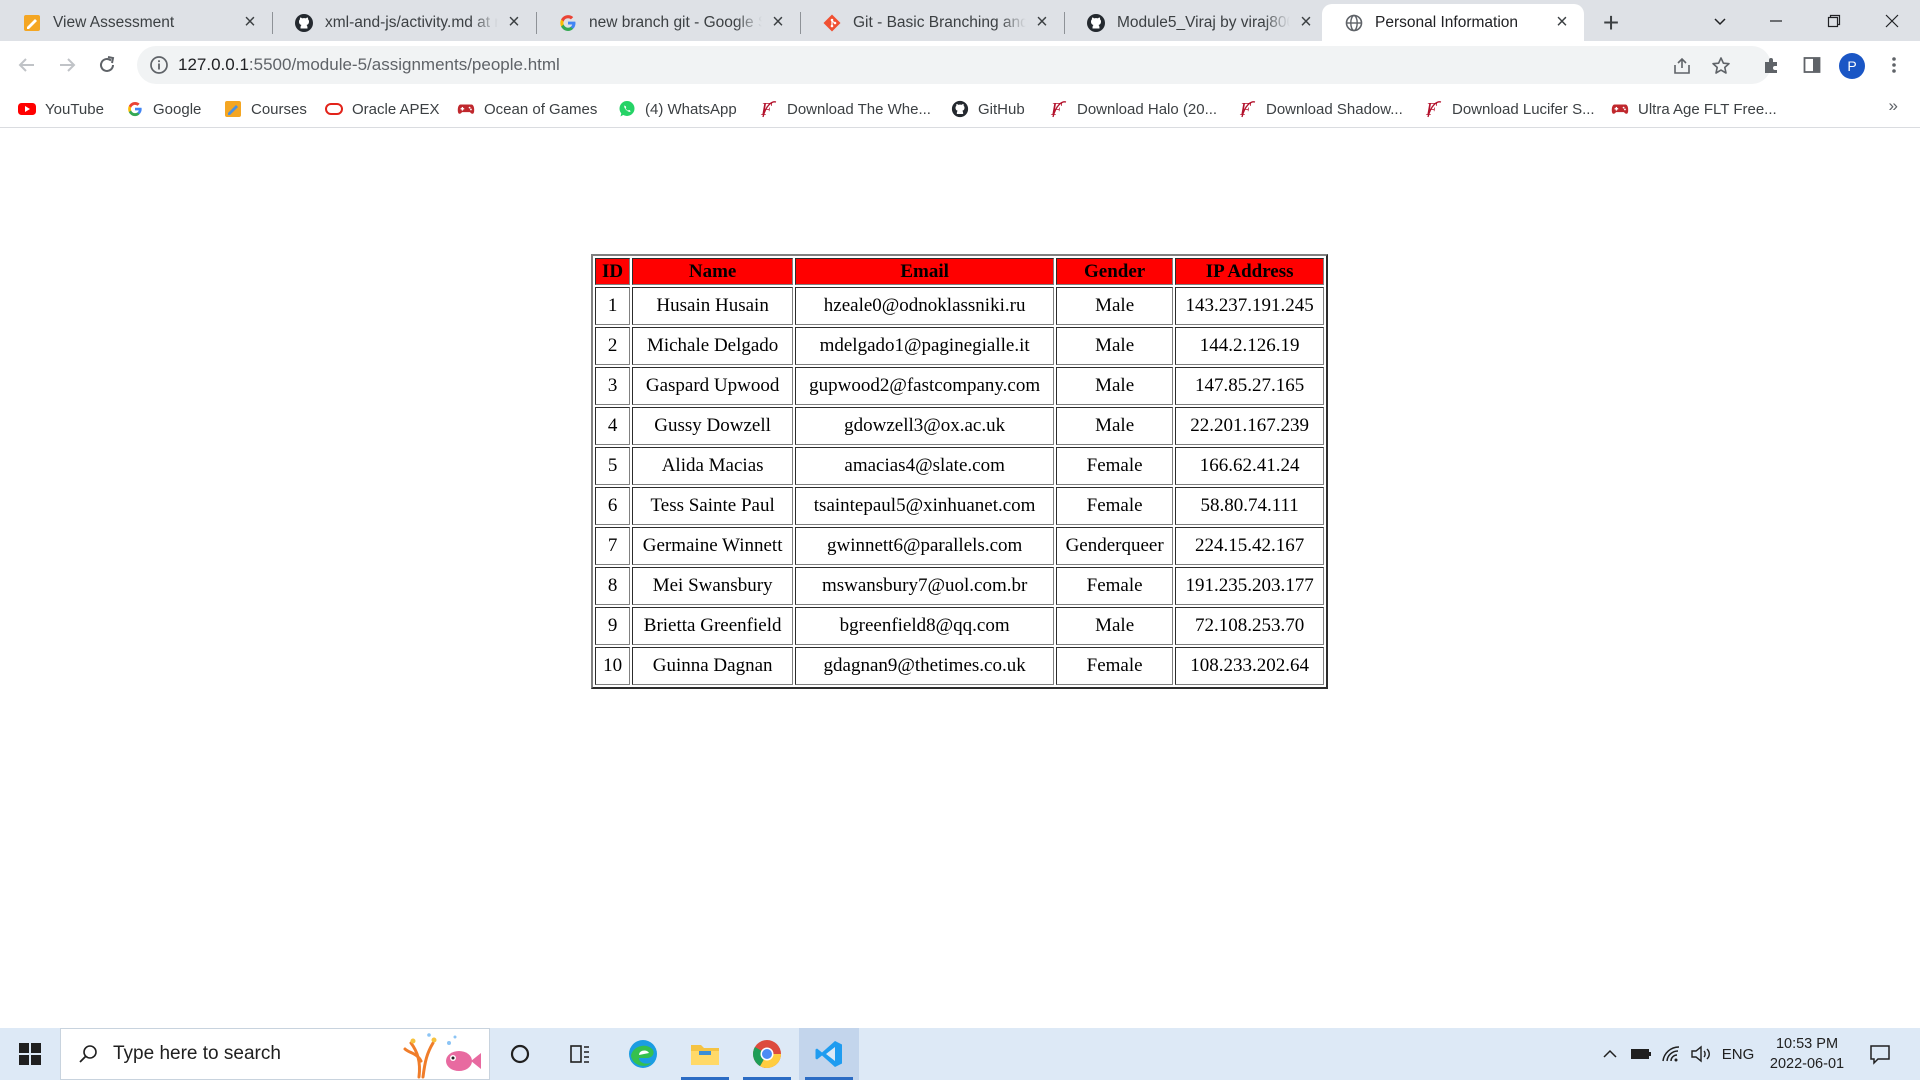  What do you see at coordinates (1610, 1054) in the screenshot?
I see `show-hidden-icons-button` at bounding box center [1610, 1054].